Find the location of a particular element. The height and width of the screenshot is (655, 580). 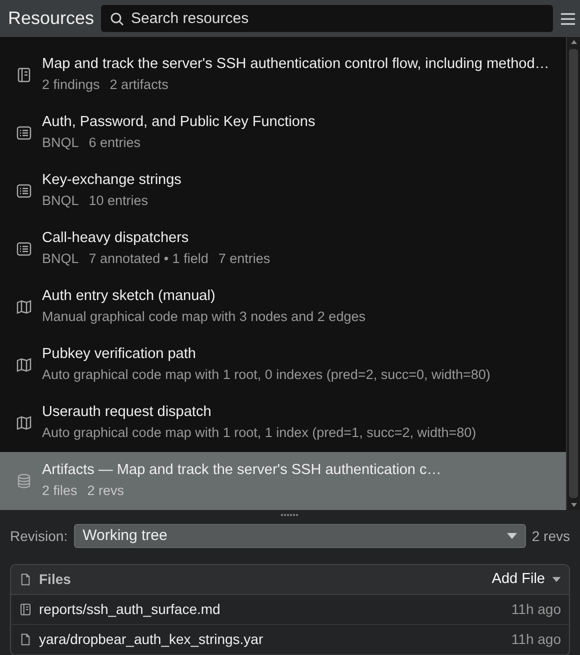

revision-dropdown: Working tree is located at coordinates (300, 536).